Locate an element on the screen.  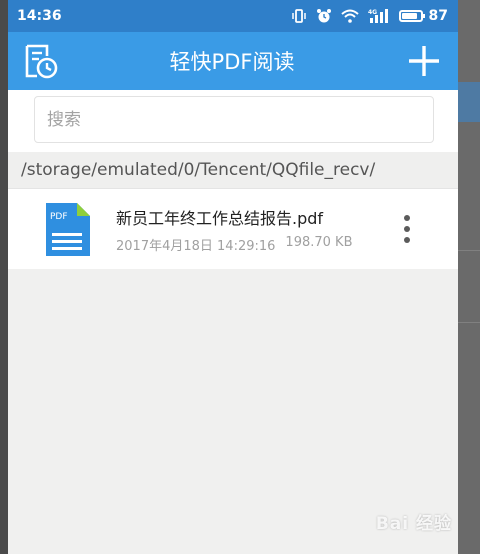
file-date: 2017年4月18日 14:29:16 is located at coordinates (196, 246).